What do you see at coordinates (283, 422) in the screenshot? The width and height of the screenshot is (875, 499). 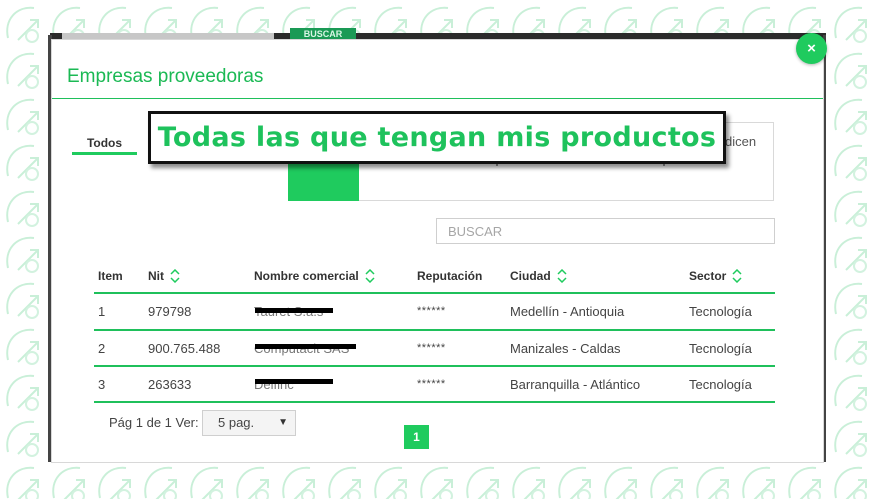 I see `chevron-down-icon: ▼` at bounding box center [283, 422].